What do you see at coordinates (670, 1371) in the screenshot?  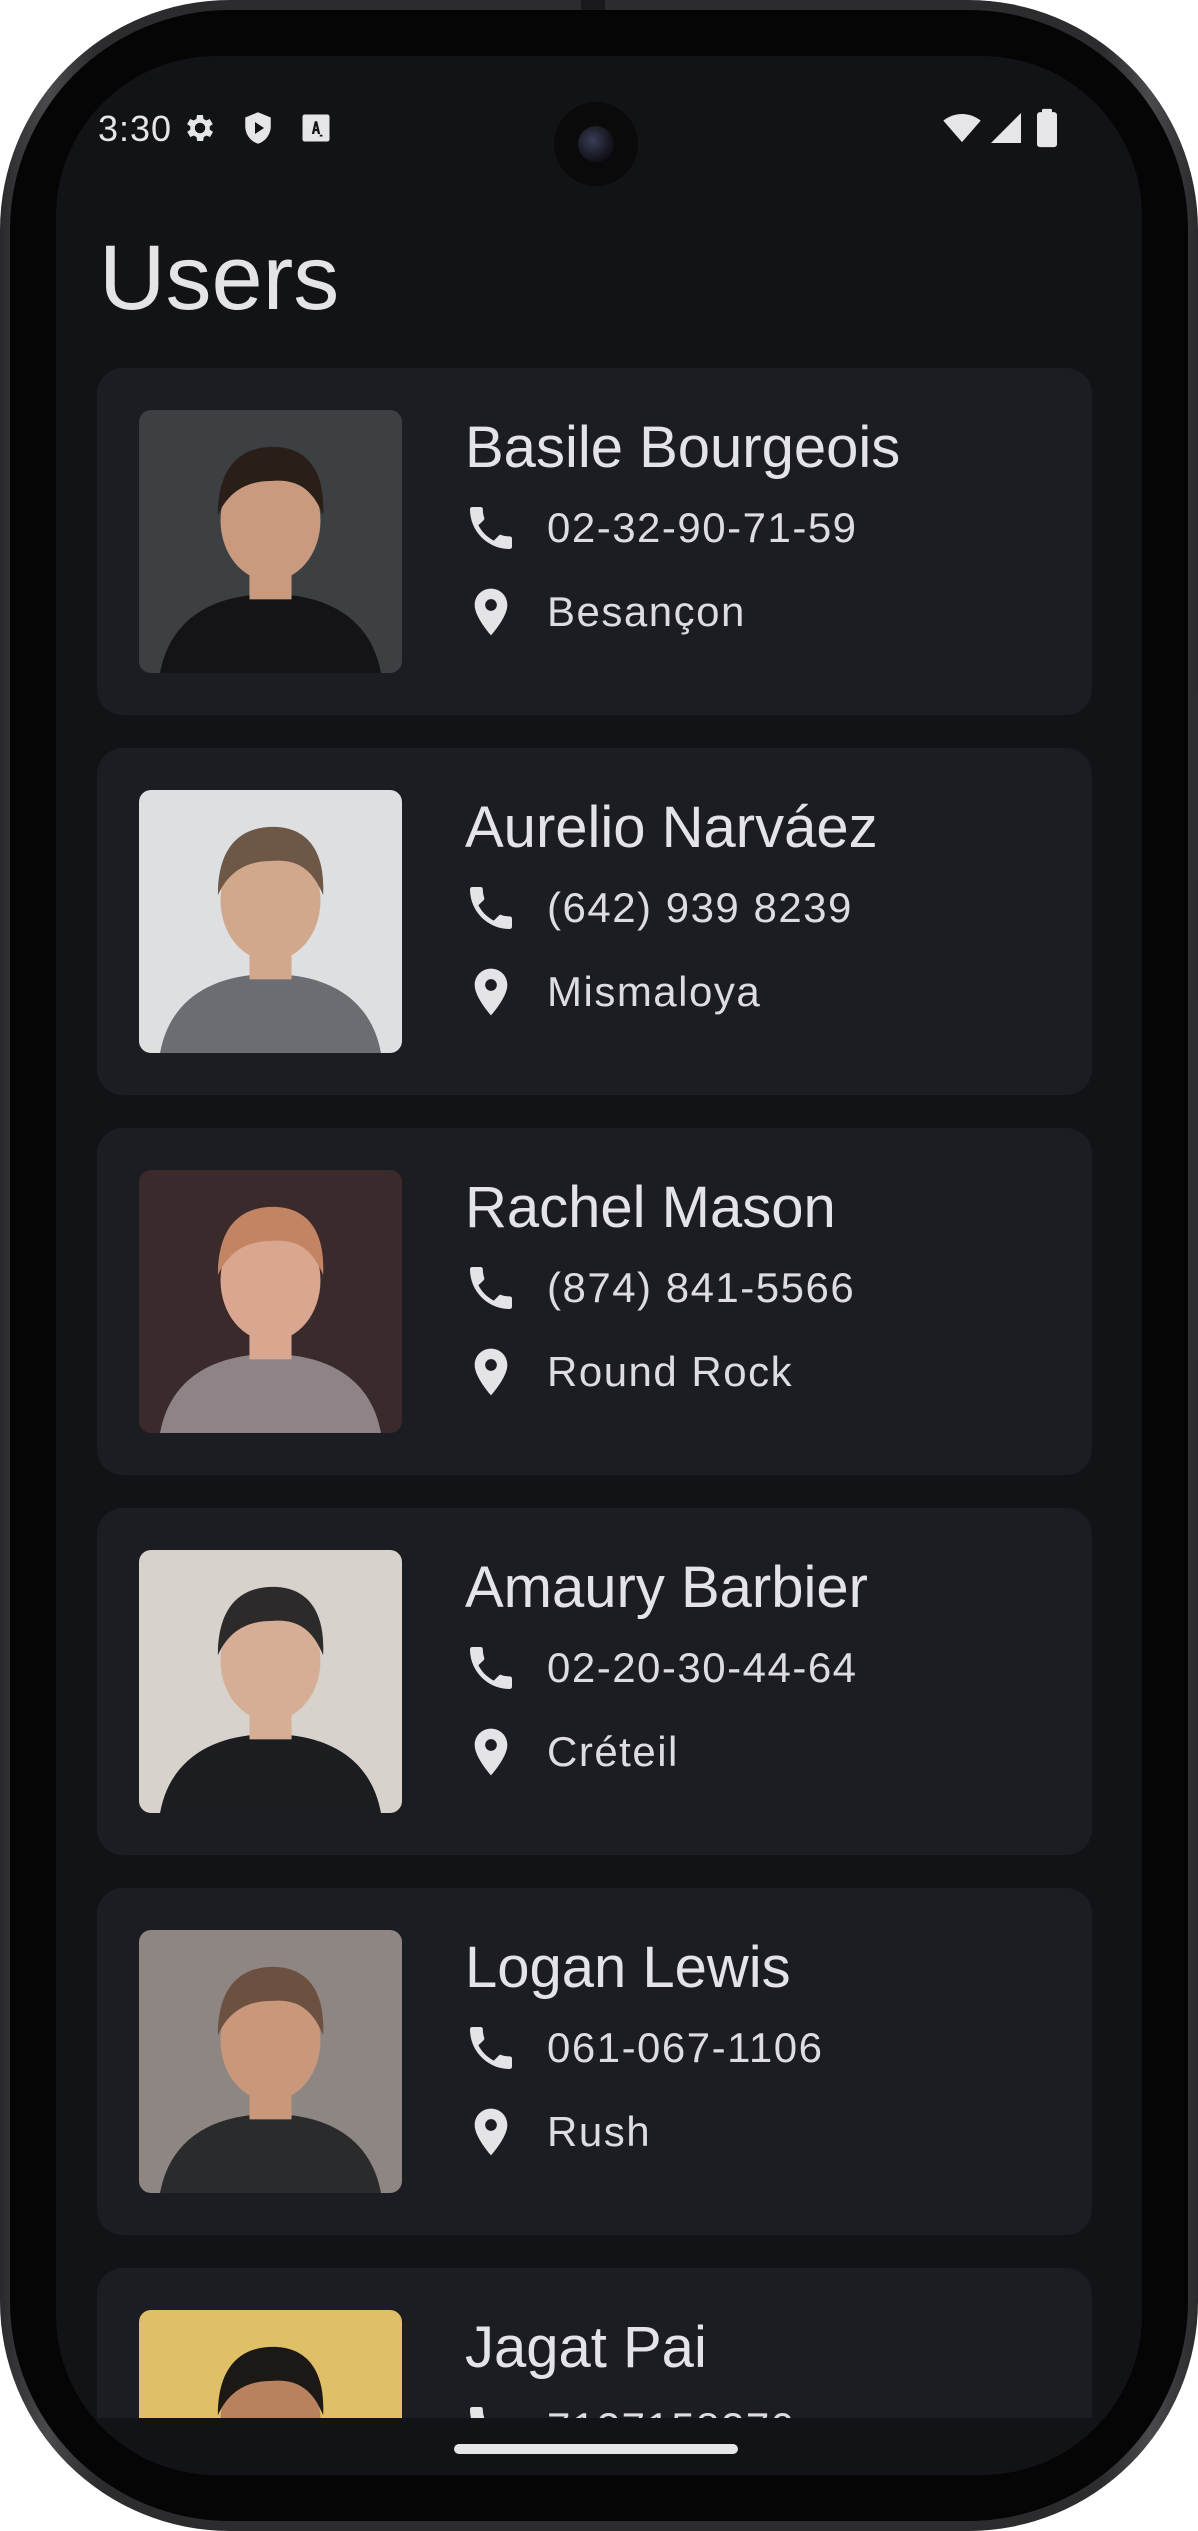 I see `location-name: Round Rock` at bounding box center [670, 1371].